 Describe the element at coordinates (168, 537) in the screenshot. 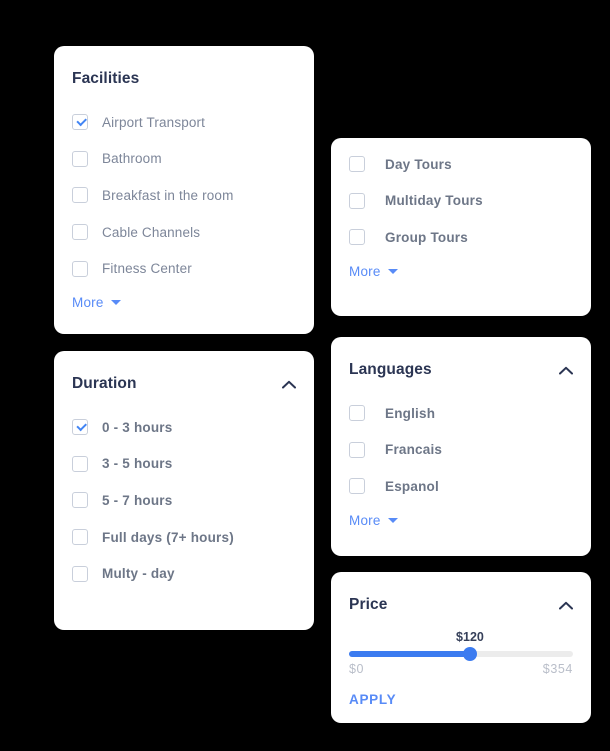

I see `option-label: Full days (7+ hours)` at that location.